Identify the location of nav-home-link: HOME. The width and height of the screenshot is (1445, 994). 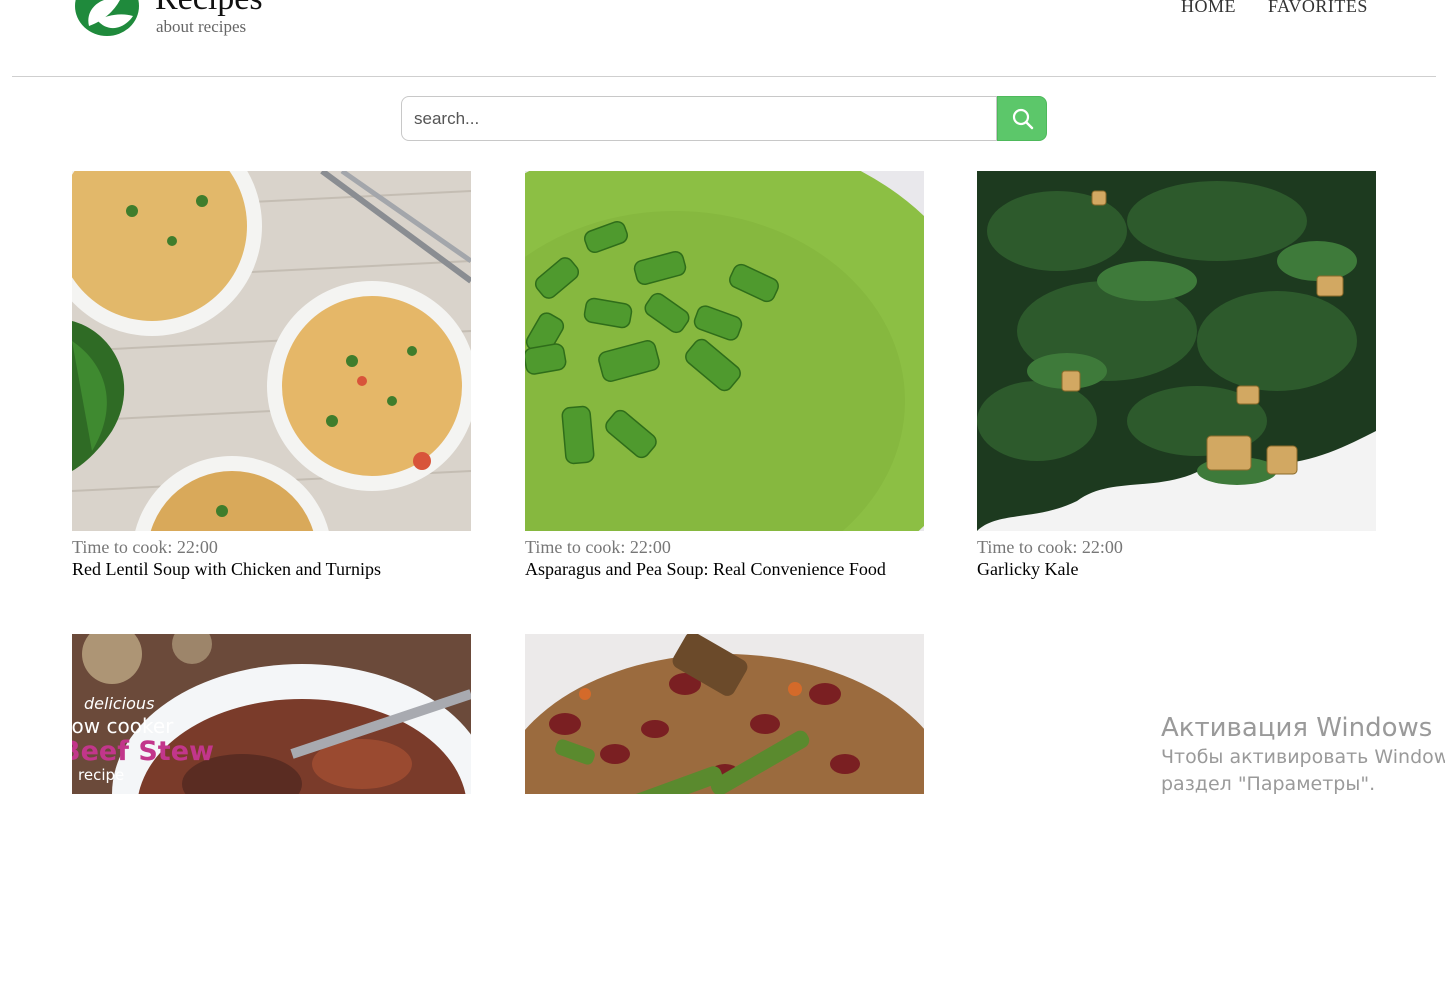
(1208, 8).